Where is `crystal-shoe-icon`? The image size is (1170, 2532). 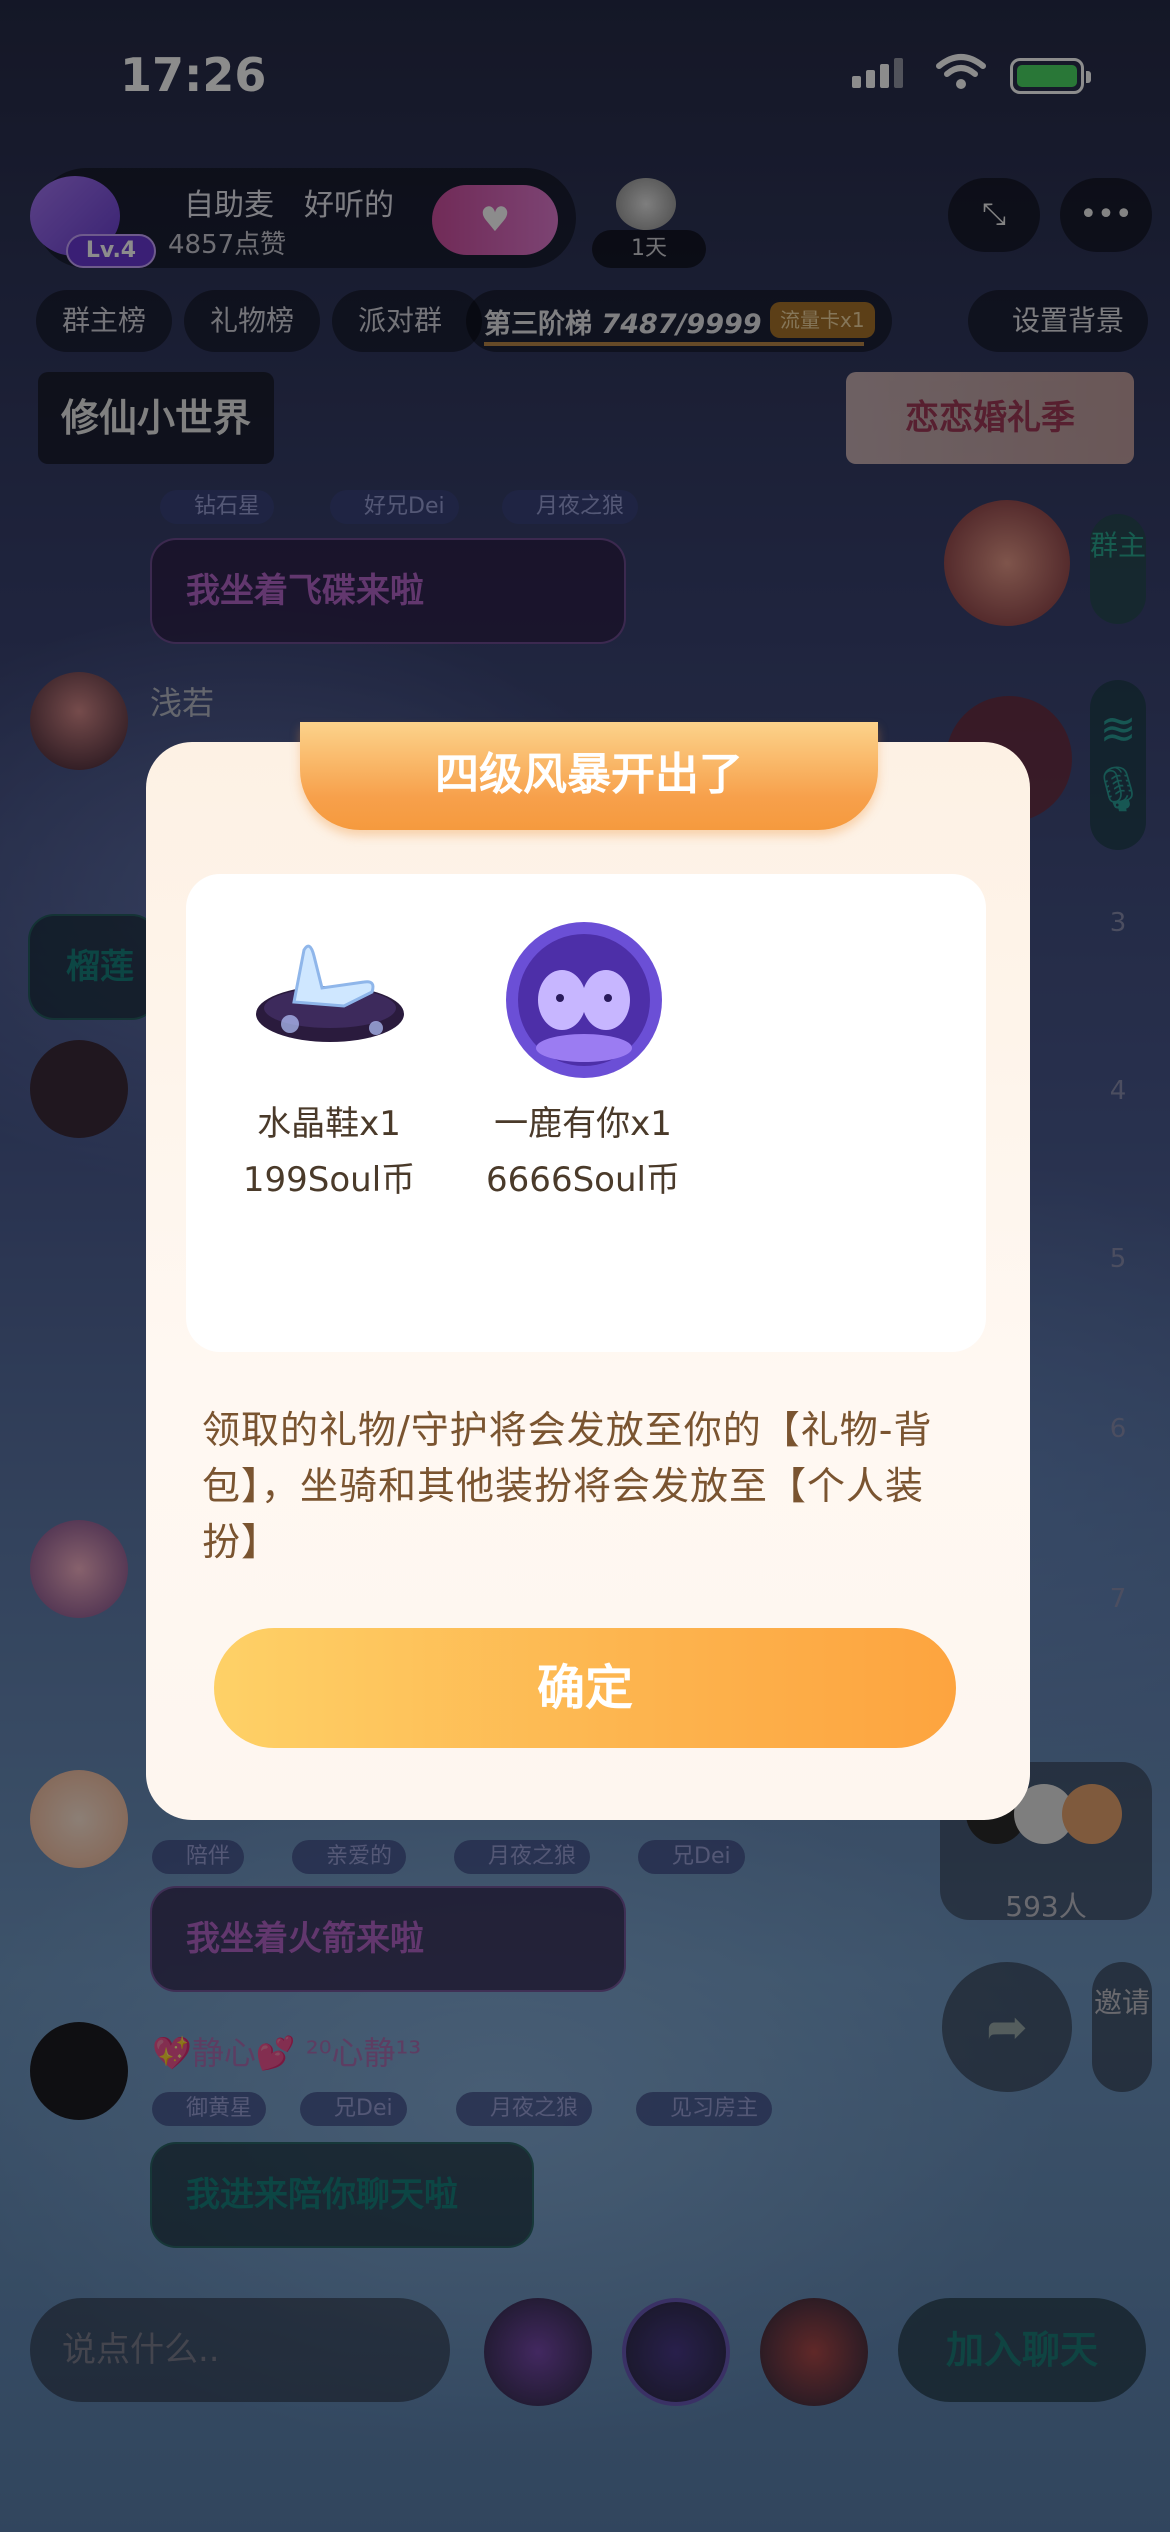 crystal-shoe-icon is located at coordinates (330, 993).